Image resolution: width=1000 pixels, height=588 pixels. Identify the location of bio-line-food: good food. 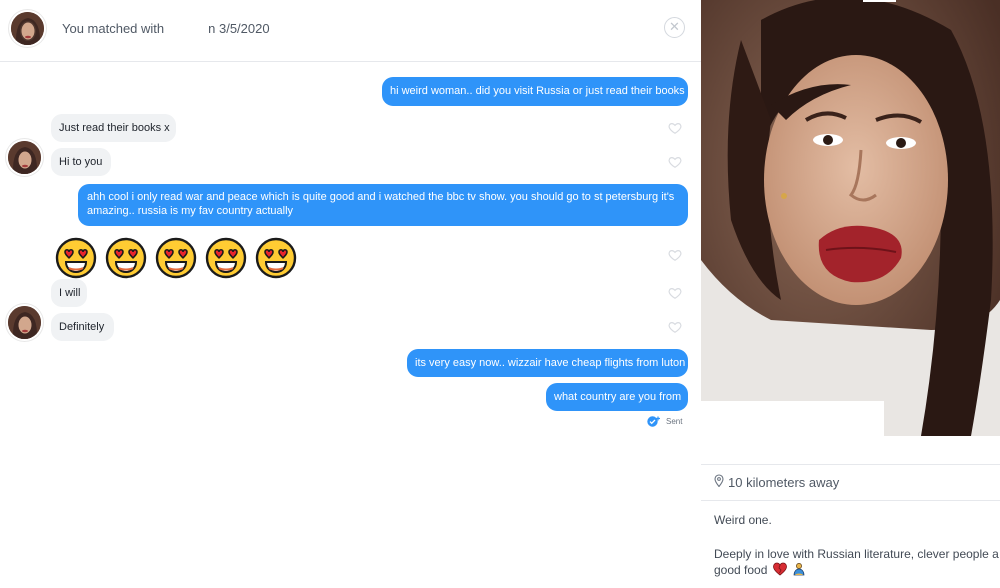
(856, 570).